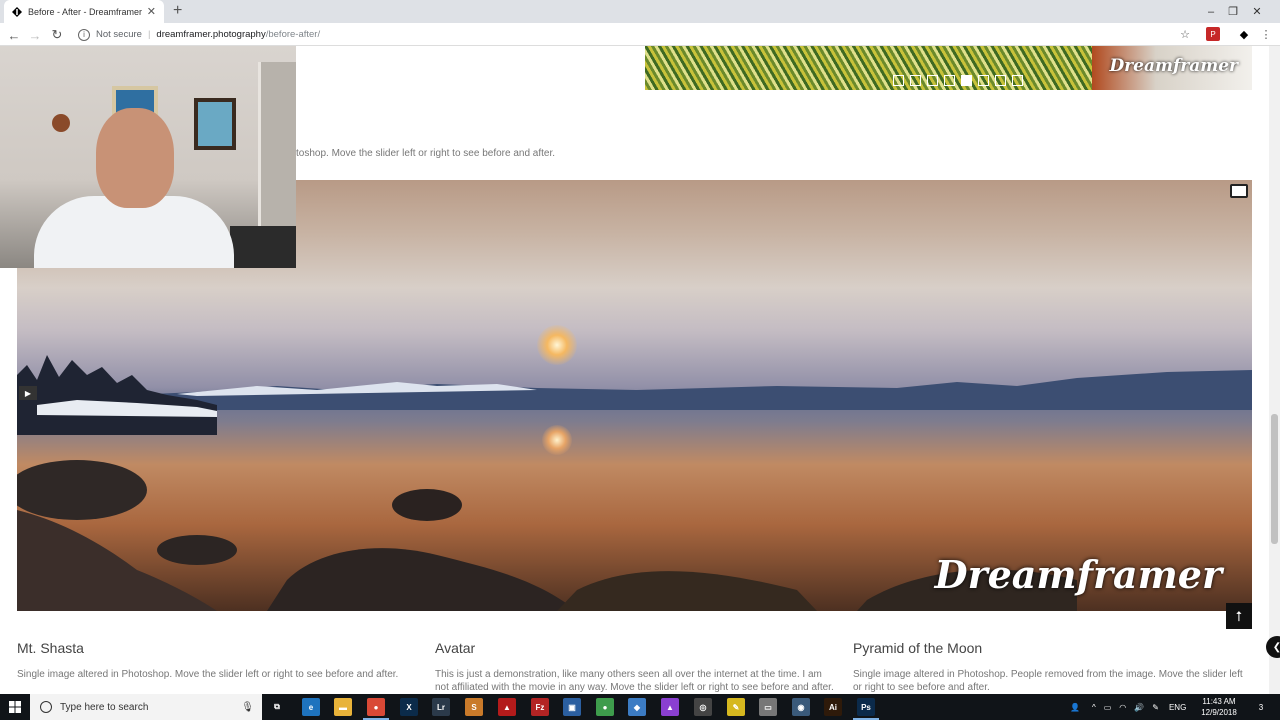 Image resolution: width=1280 pixels, height=720 pixels. I want to click on search-icon, so click(46, 707).